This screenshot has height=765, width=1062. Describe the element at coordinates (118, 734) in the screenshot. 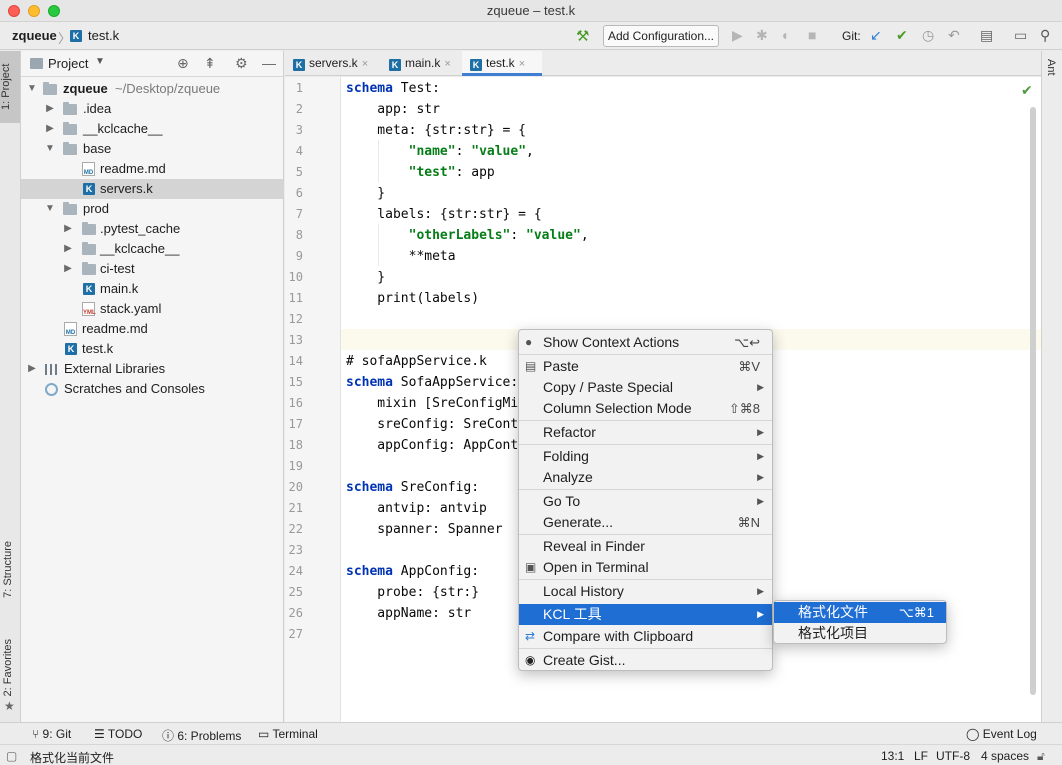

I see `todo-tool-button: ☰ TODO` at that location.